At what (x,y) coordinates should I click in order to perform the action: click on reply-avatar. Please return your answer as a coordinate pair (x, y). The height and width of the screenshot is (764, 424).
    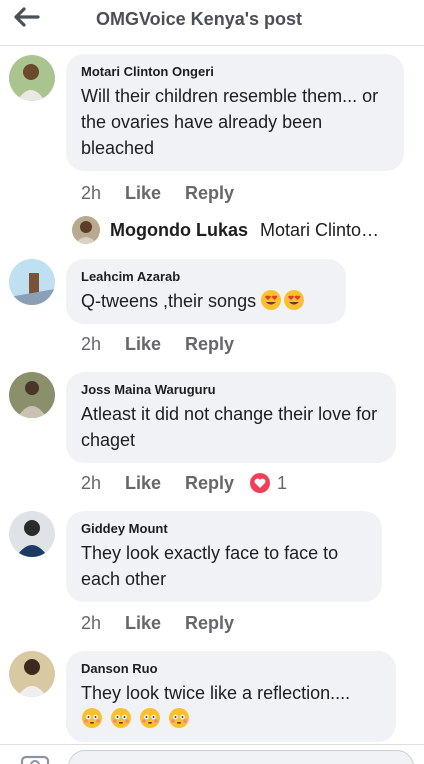
    Looking at the image, I should click on (86, 230).